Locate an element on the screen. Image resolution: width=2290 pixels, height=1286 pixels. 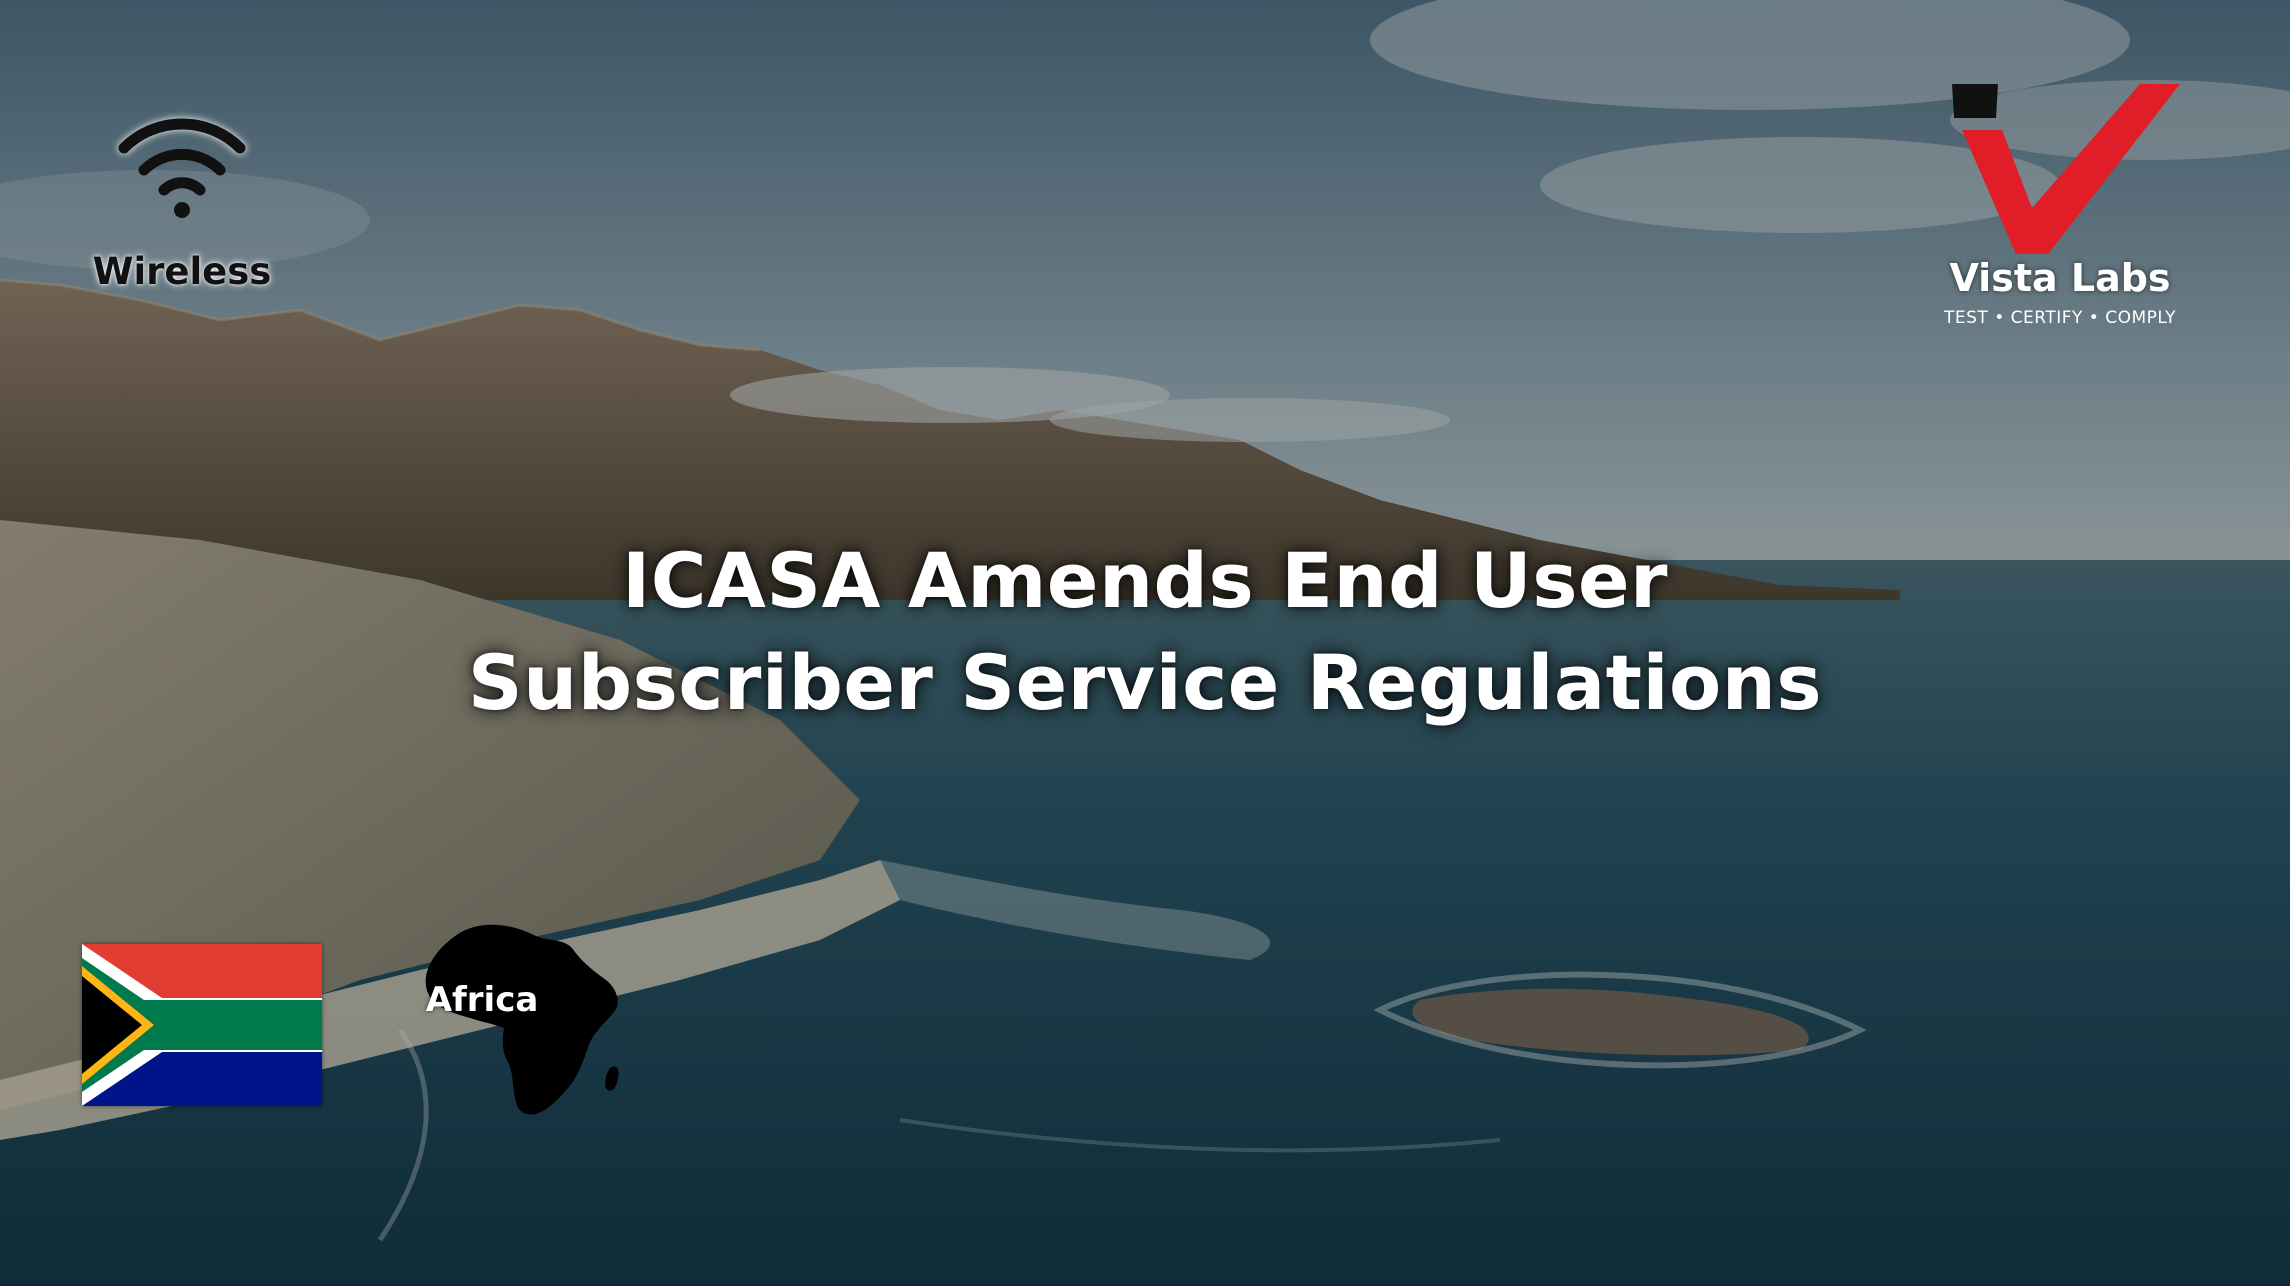
logo-name: Vista Labs is located at coordinates (2060, 278).